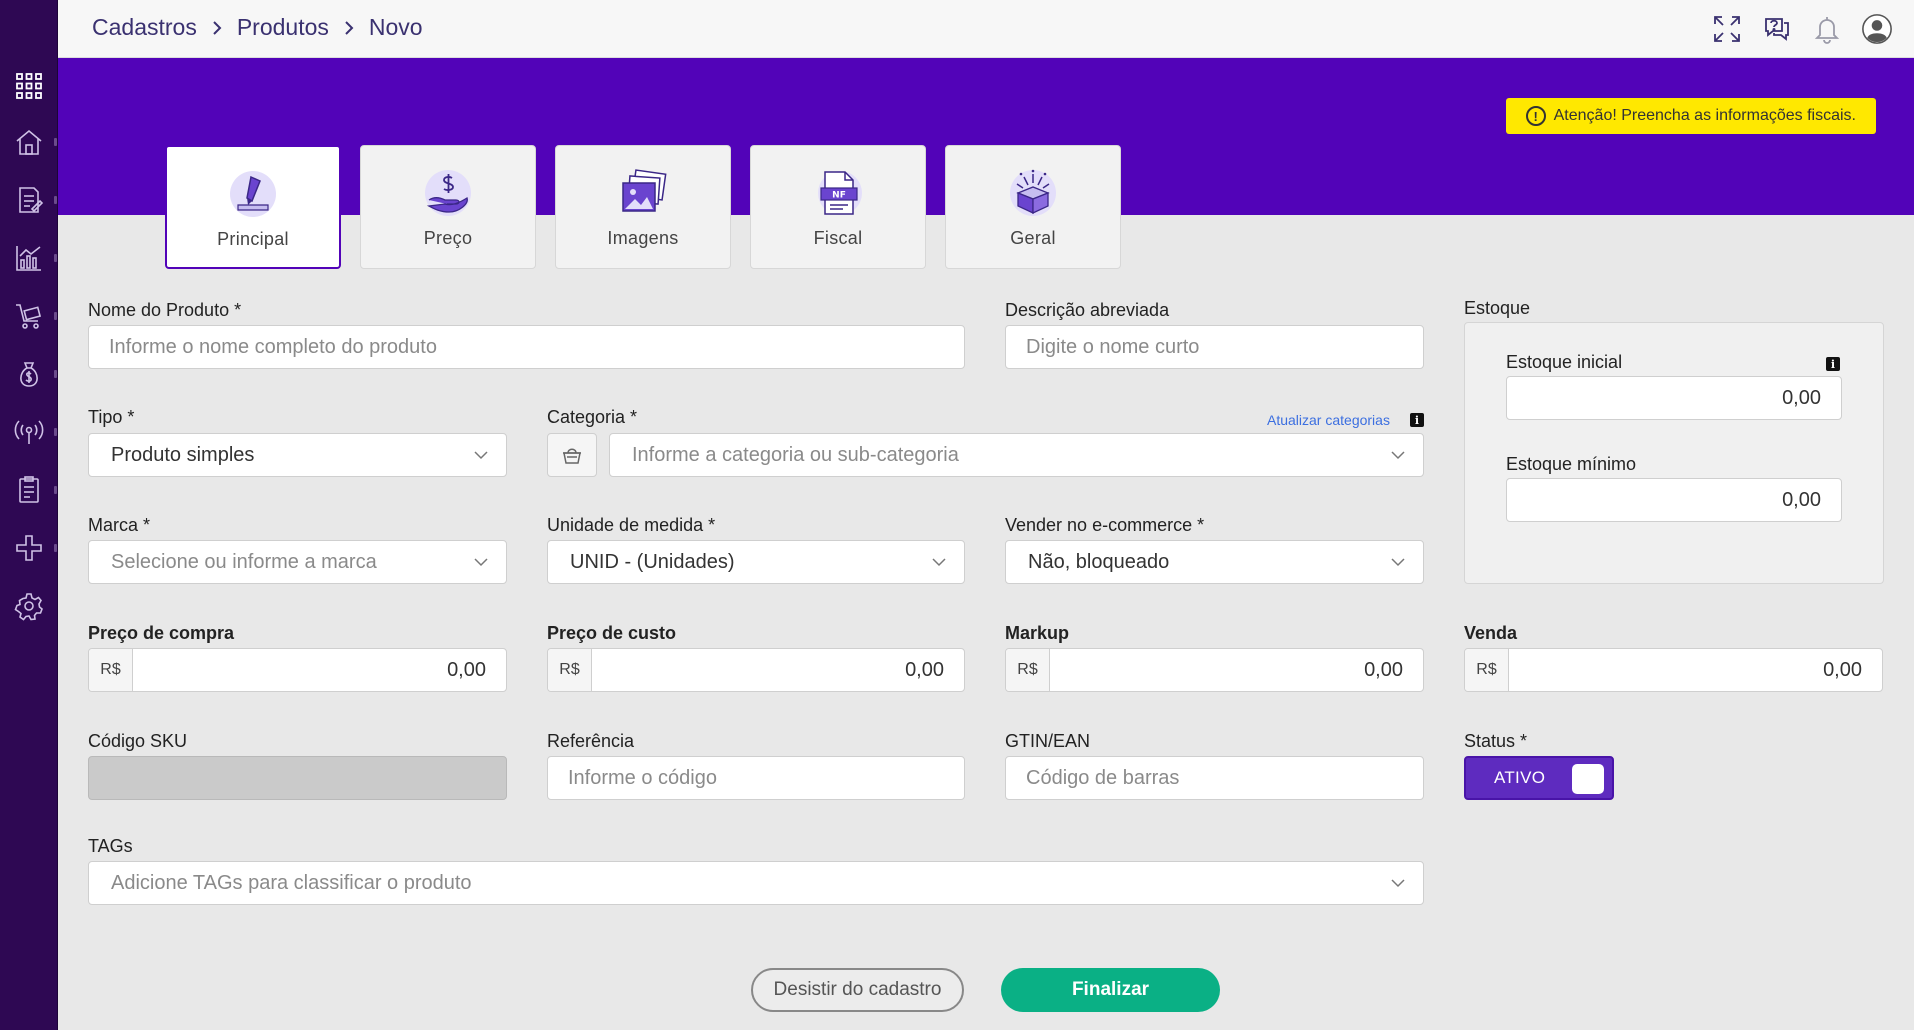 Image resolution: width=1914 pixels, height=1030 pixels. What do you see at coordinates (29, 374) in the screenshot?
I see `money-bag-icon` at bounding box center [29, 374].